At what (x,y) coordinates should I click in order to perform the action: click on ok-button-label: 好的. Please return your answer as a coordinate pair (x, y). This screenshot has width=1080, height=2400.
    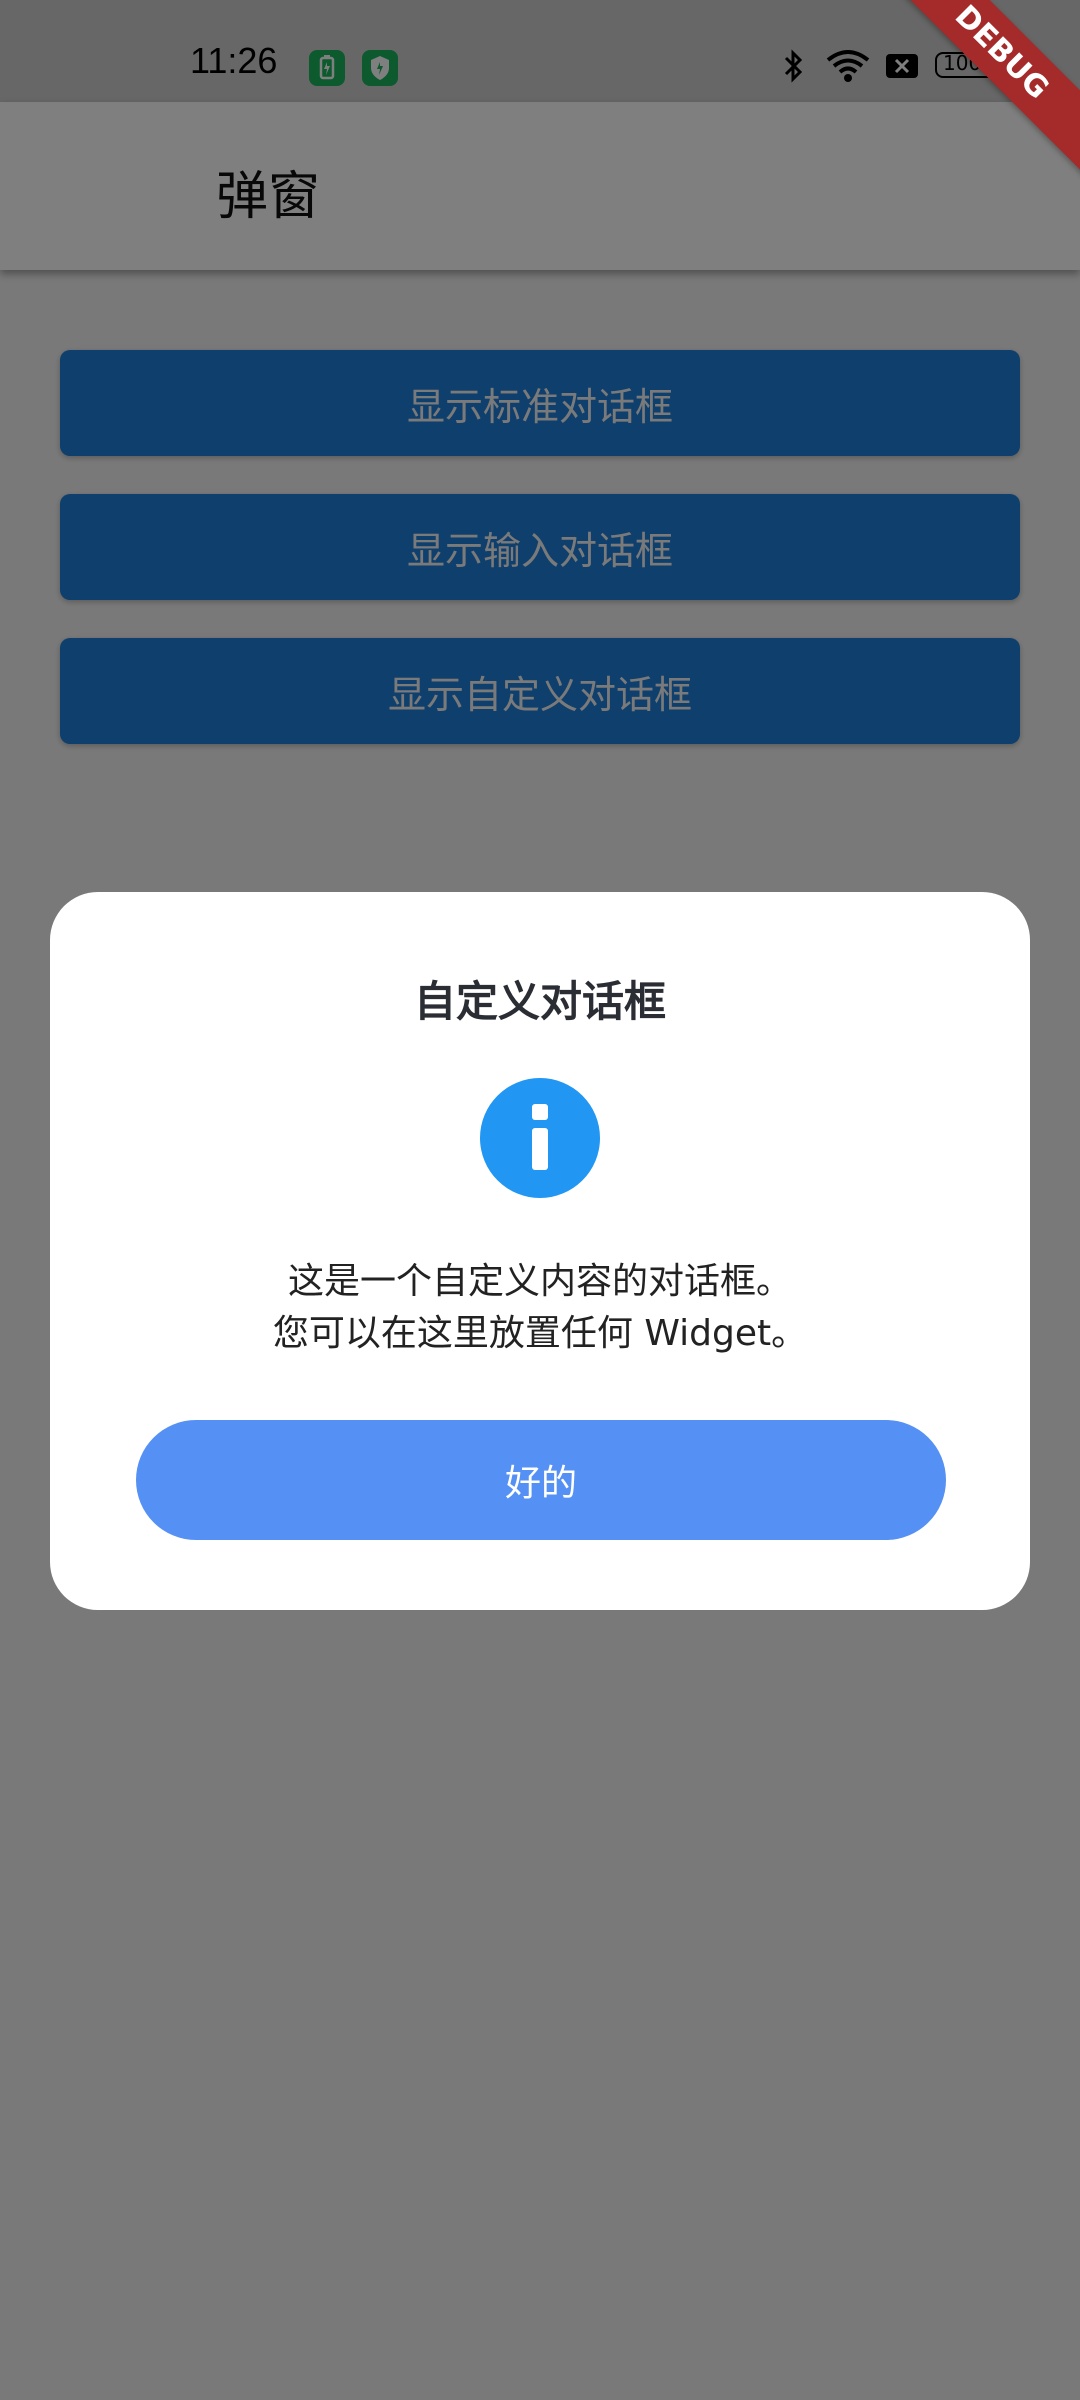
    Looking at the image, I should click on (540, 1483).